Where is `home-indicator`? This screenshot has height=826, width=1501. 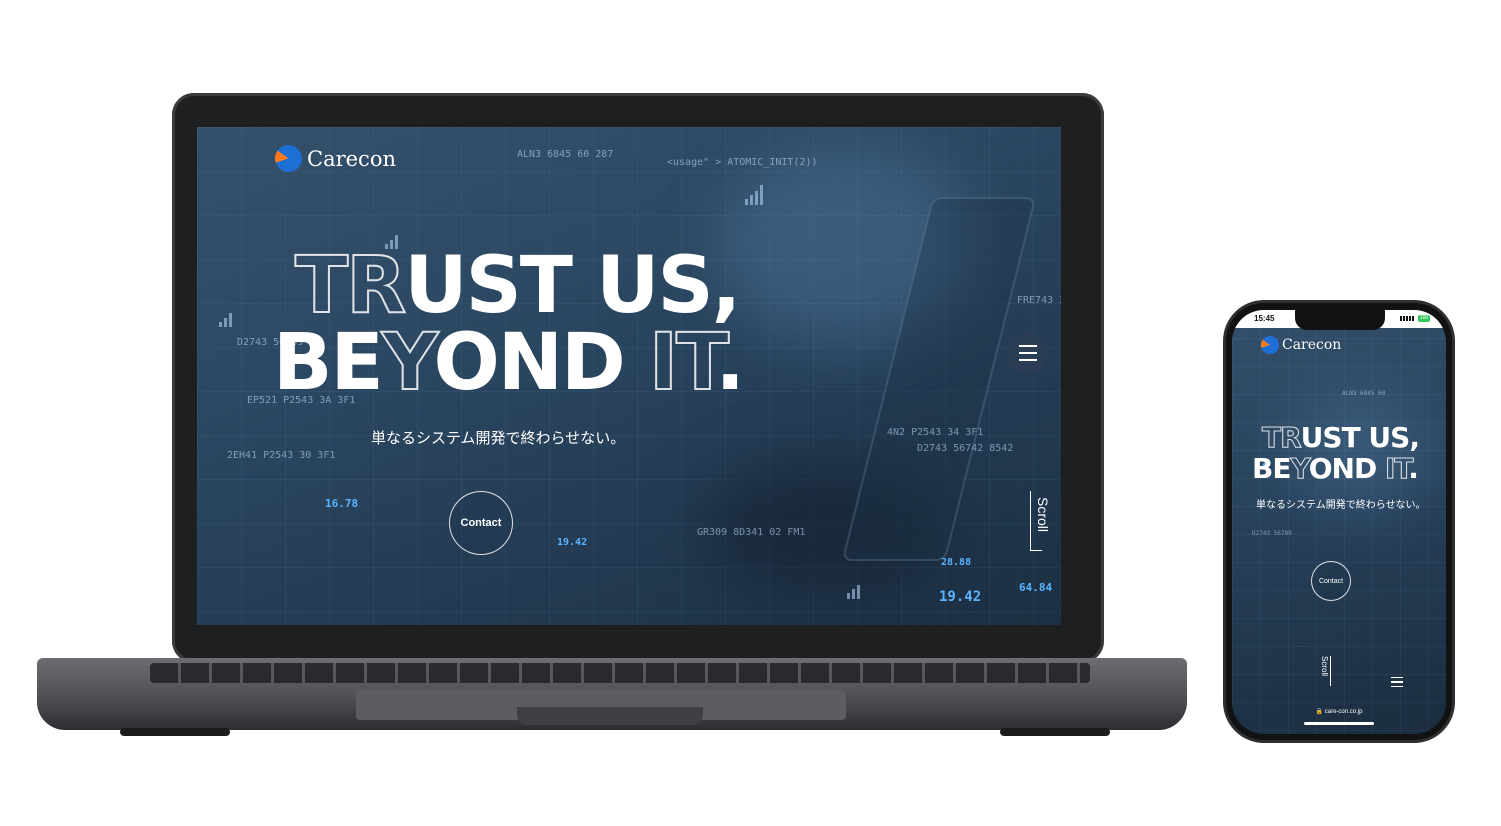 home-indicator is located at coordinates (1339, 723).